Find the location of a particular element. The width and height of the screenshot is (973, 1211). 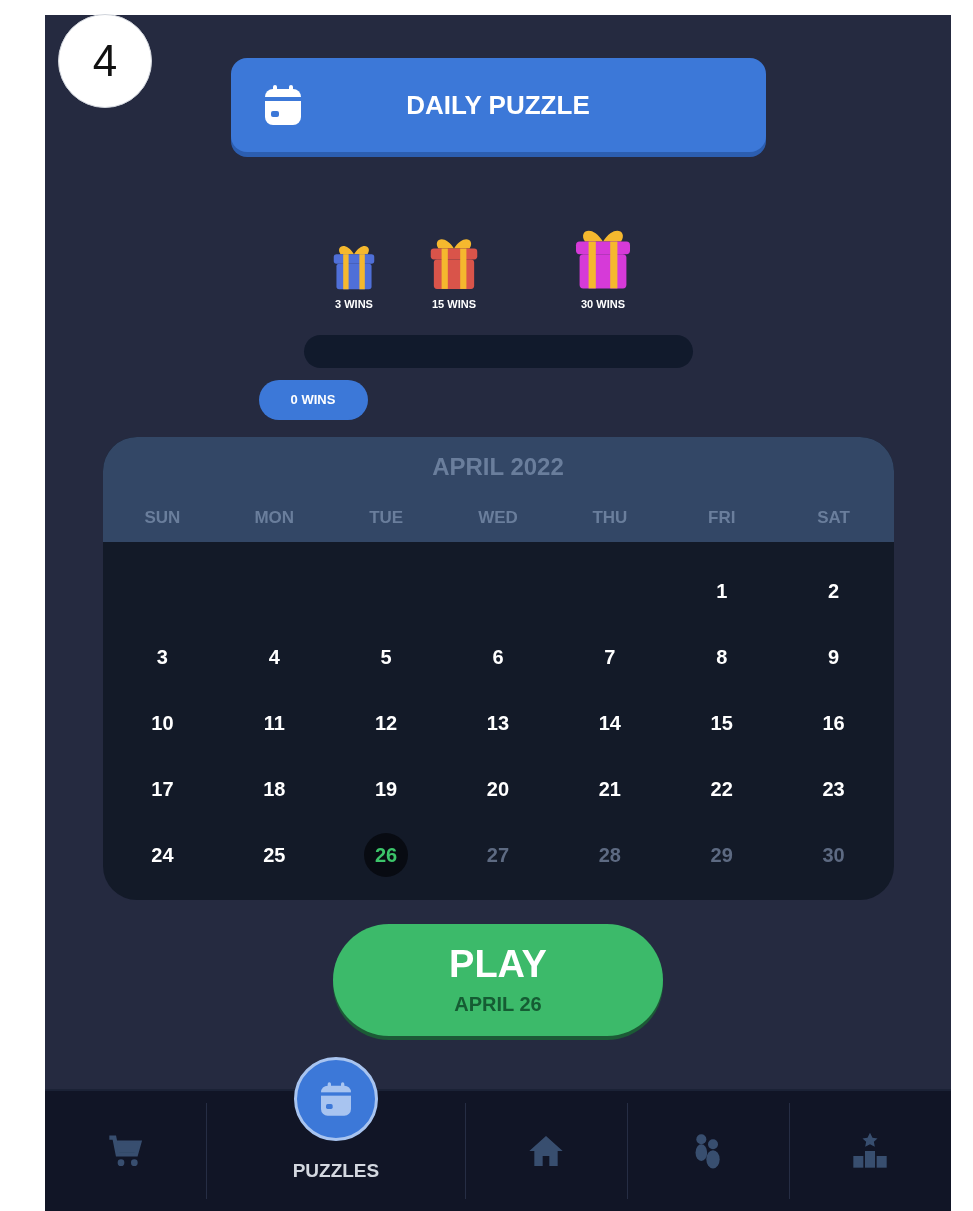

calendar-day: 11 is located at coordinates (274, 723).